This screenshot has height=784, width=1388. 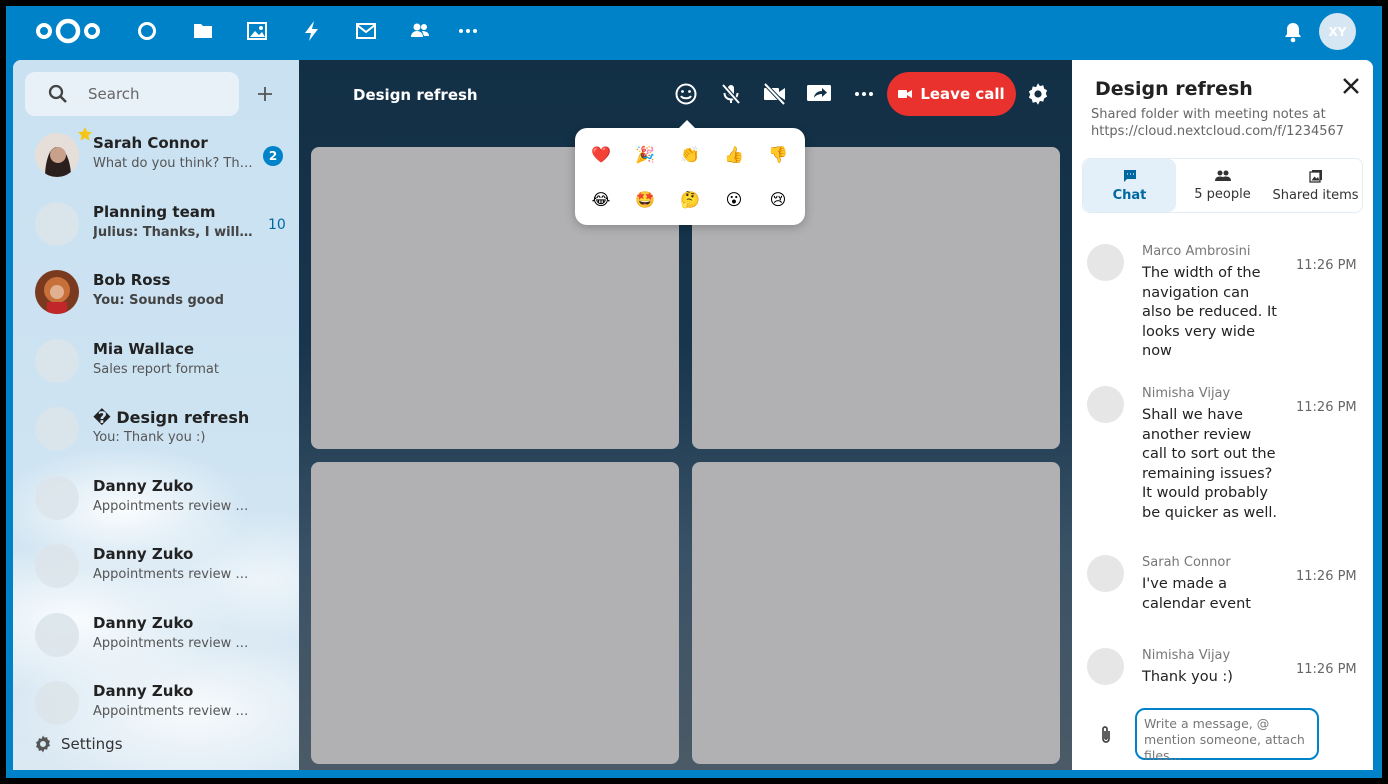 I want to click on conversation-last-message: You: Thank you :), so click(x=149, y=437).